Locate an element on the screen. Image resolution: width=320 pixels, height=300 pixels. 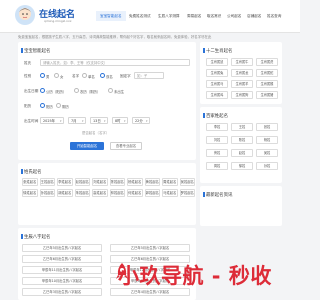
nav-item-shop: 店铺起名 is located at coordinates (254, 16).